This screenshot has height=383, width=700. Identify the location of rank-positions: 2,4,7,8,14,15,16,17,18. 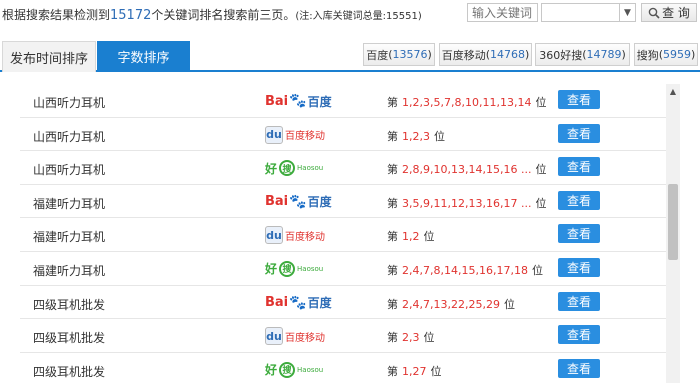
(465, 270).